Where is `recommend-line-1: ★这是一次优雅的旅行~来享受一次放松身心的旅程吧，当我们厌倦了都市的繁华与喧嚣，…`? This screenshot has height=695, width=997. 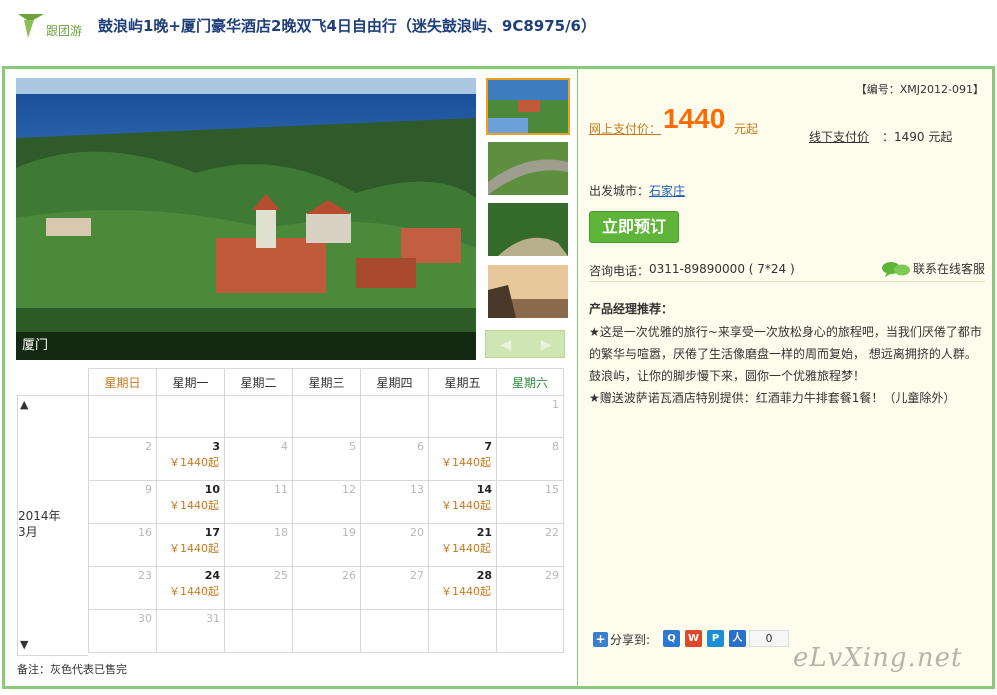 recommend-line-1: ★这是一次优雅的旅行~来享受一次放松身心的旅程吧，当我们厌倦了都市的繁华与喧嚣，… is located at coordinates (785, 354).